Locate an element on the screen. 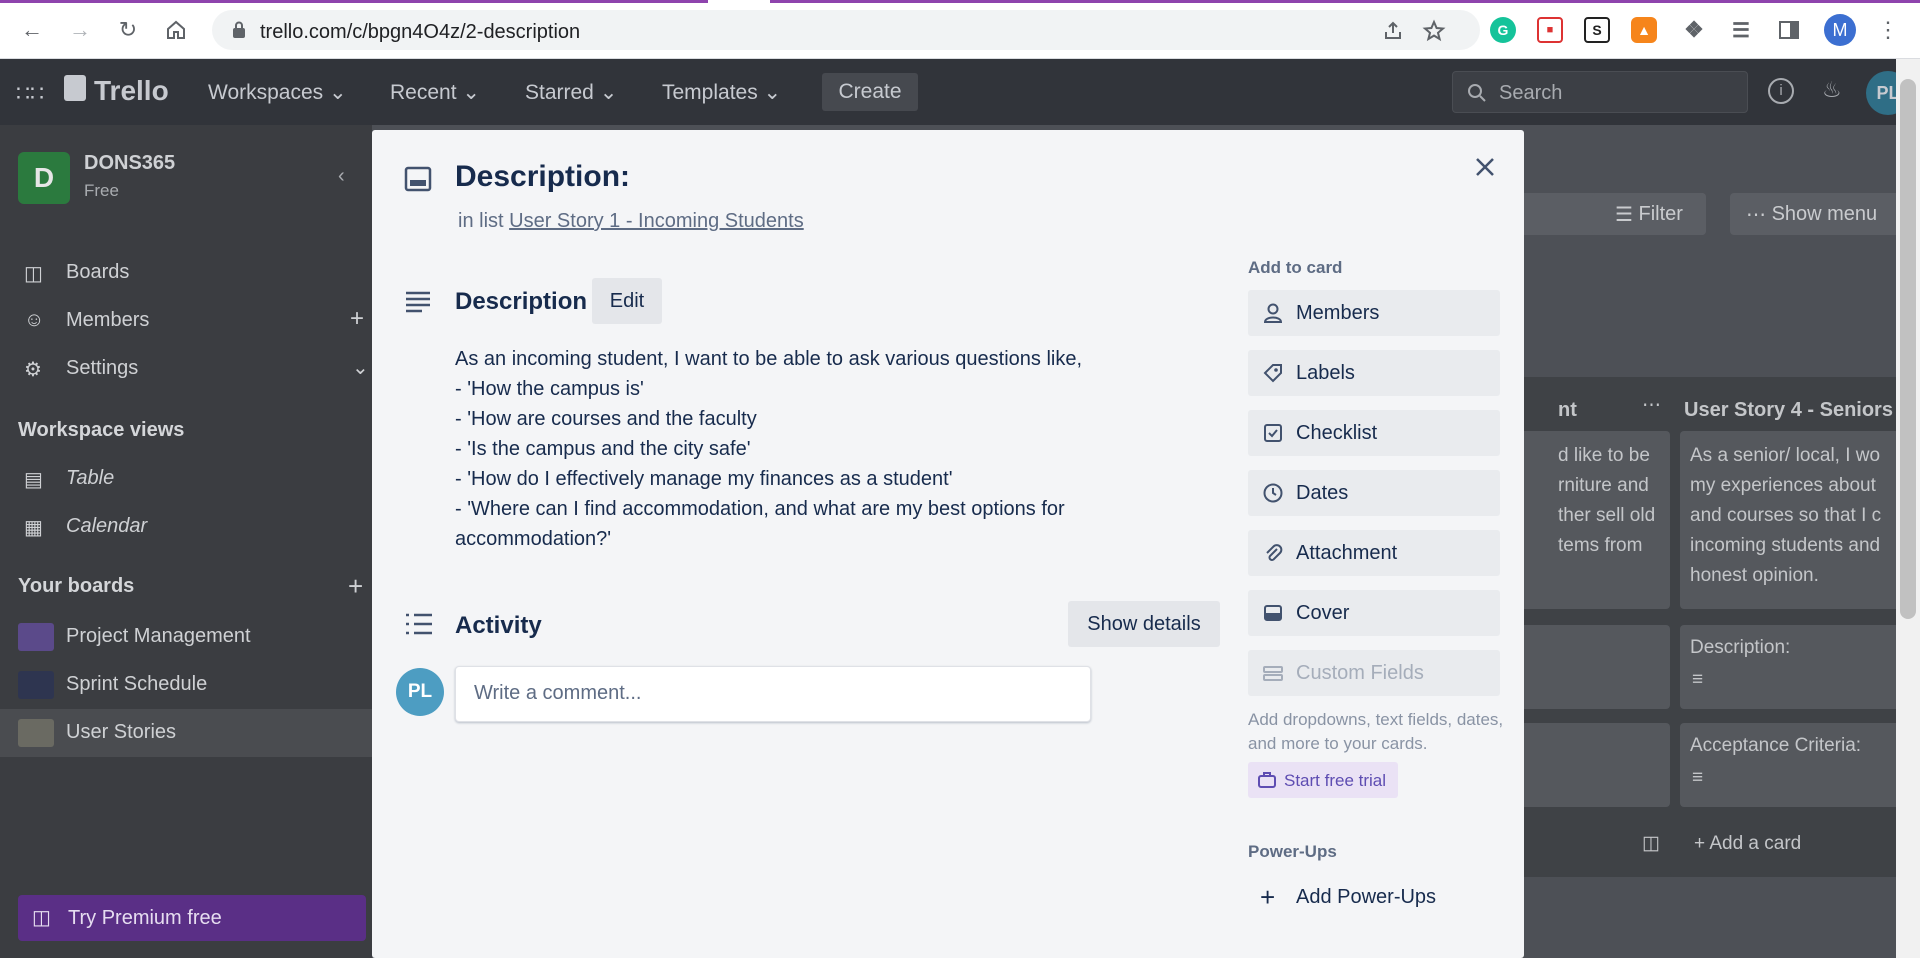 This screenshot has height=958, width=1920. custom-fields-button: Custom Fields is located at coordinates (1374, 673).